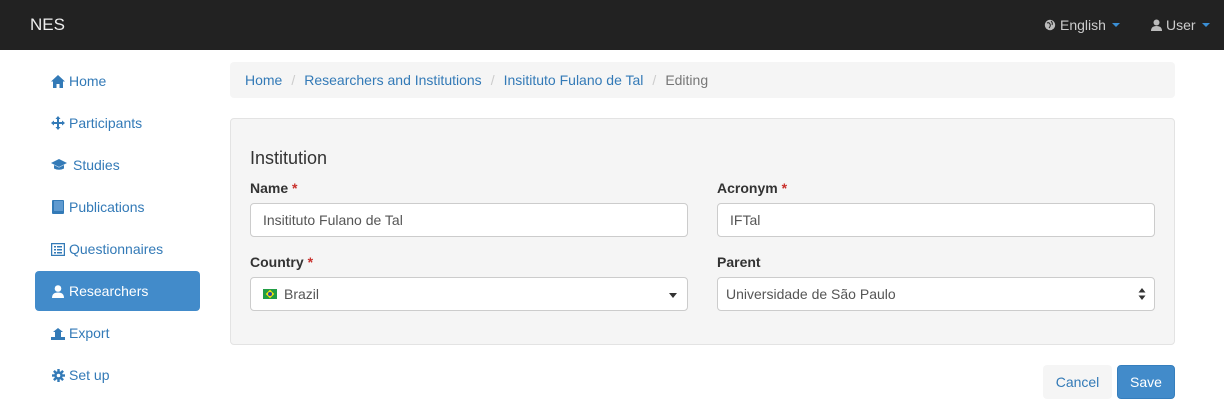 This screenshot has height=411, width=1224. I want to click on parent-select-value: Universidade de São Paulo, so click(811, 294).